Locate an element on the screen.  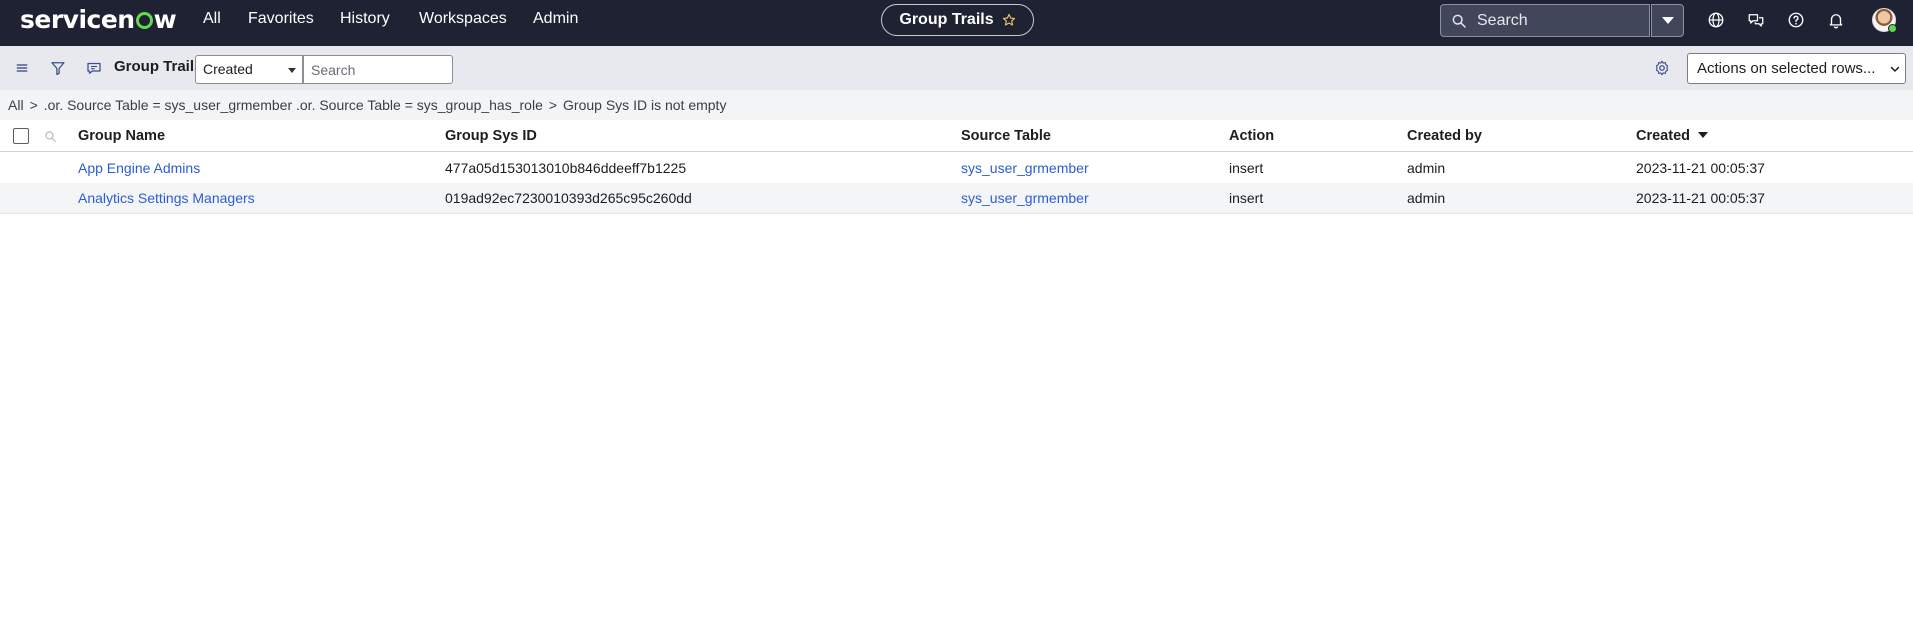
search-field-value: Created is located at coordinates (228, 69).